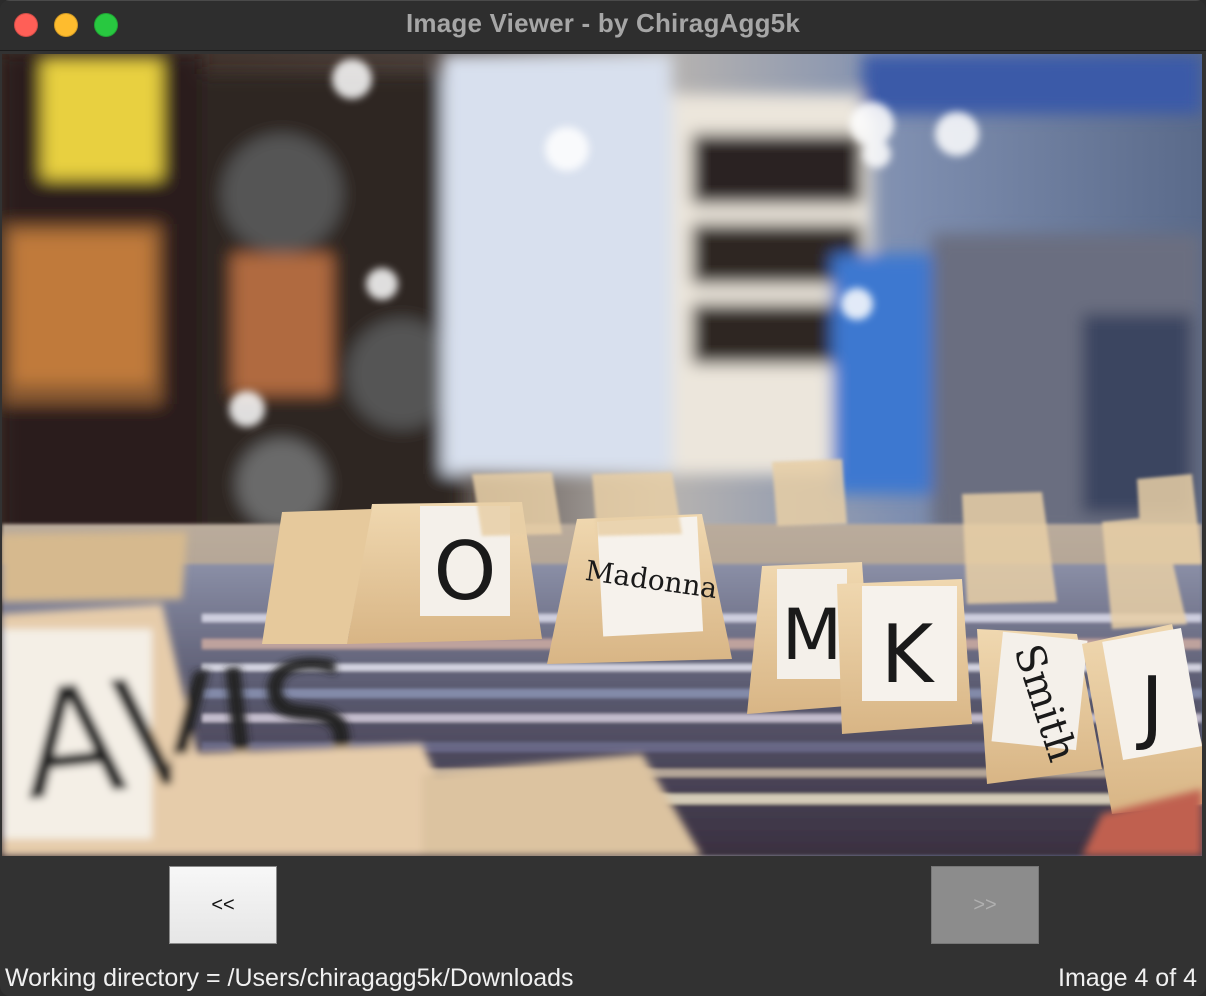 The width and height of the screenshot is (1206, 996). Describe the element at coordinates (223, 905) in the screenshot. I see `previous-image-button: <<` at that location.